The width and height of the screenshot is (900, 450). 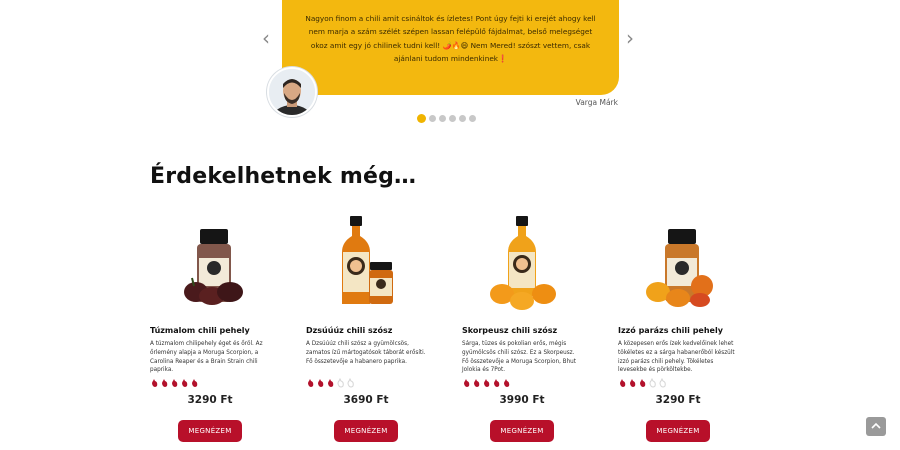 I want to click on slider-prev-button: ‹, so click(x=266, y=38).